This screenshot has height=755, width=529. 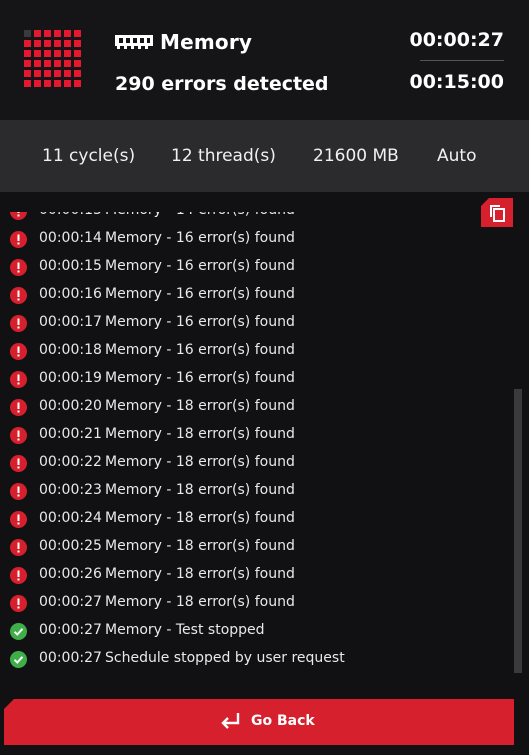 I want to click on log-entry: 00:00:26 Memory - 18 error(s) found, so click(x=250, y=575).